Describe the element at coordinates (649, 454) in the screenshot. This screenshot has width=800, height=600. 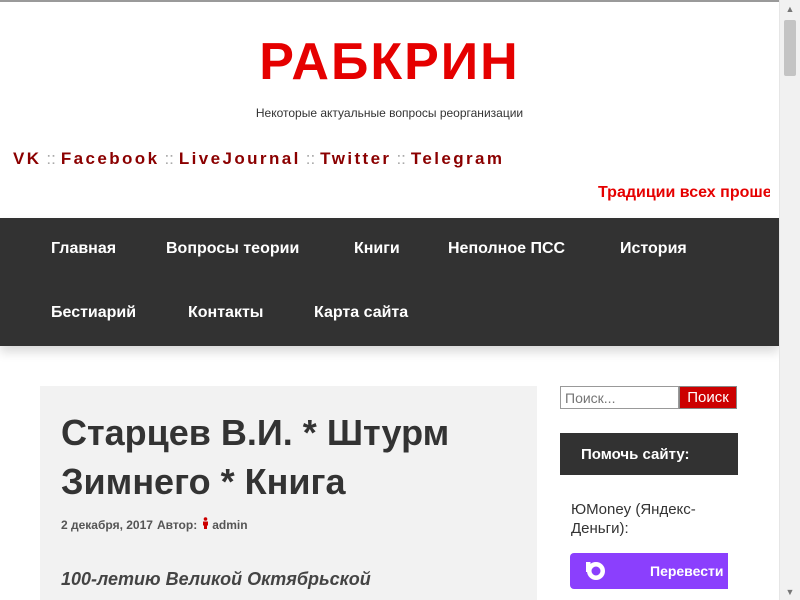
I see `widget-title: Помочь сайту:` at that location.